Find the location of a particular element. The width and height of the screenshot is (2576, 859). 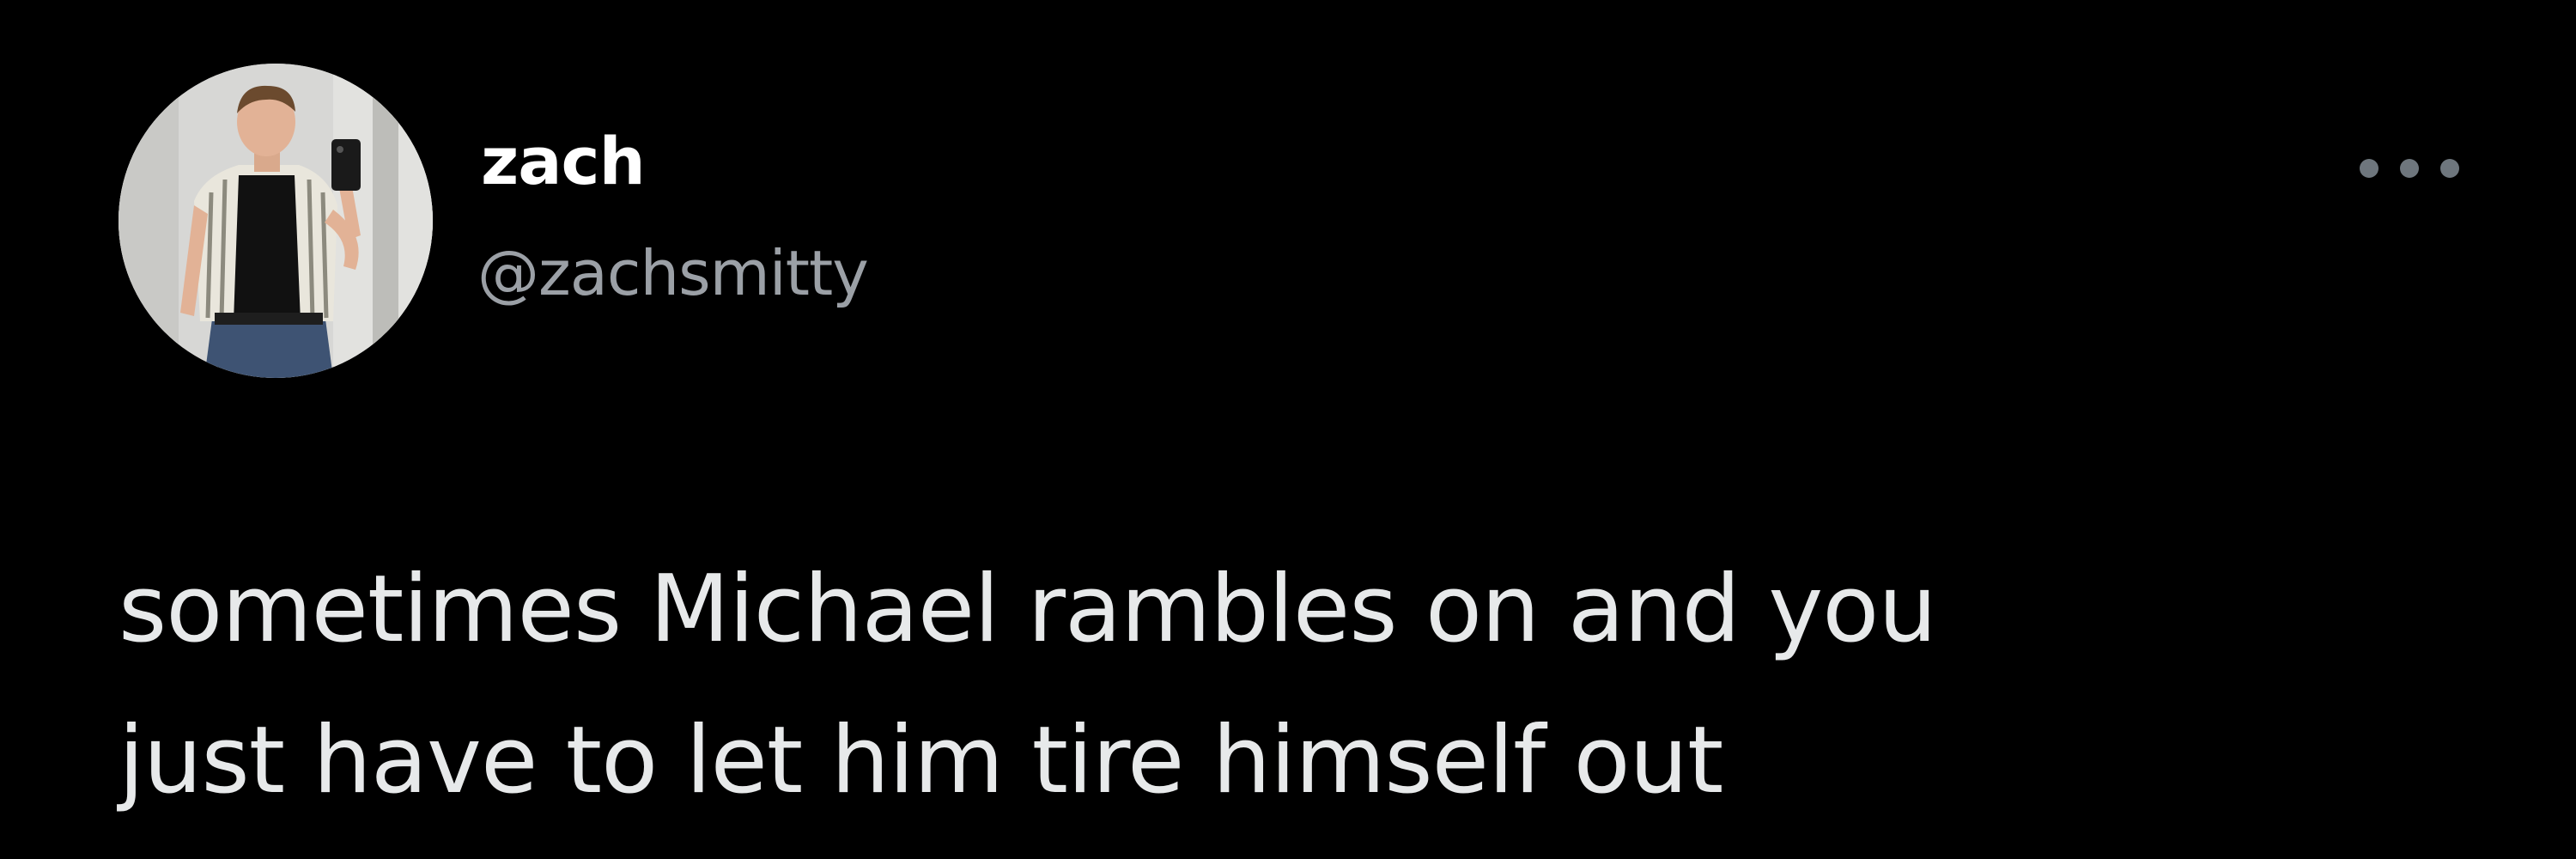

tweet-text-line-1: sometimes Michael rambles on and you is located at coordinates (1027, 610).